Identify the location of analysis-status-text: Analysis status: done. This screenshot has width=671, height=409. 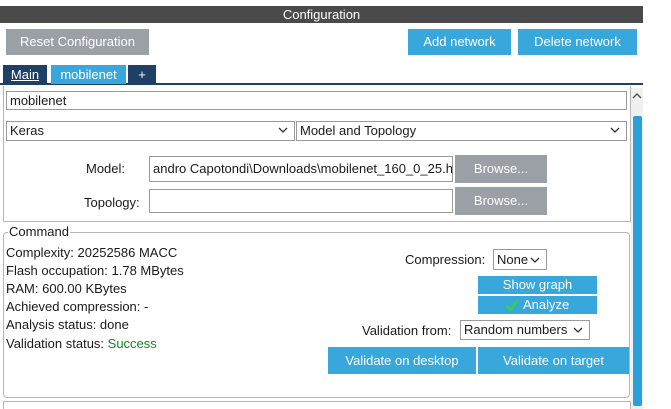
(67, 324).